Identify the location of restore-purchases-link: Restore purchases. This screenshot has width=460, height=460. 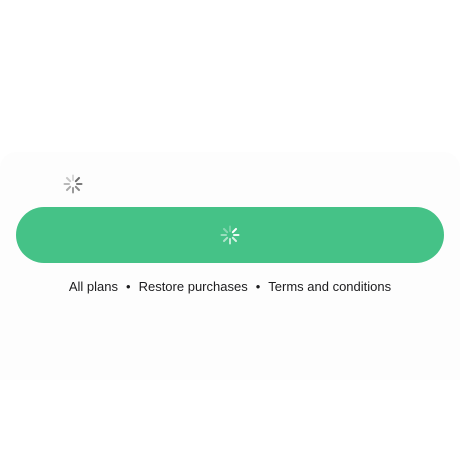
(193, 286).